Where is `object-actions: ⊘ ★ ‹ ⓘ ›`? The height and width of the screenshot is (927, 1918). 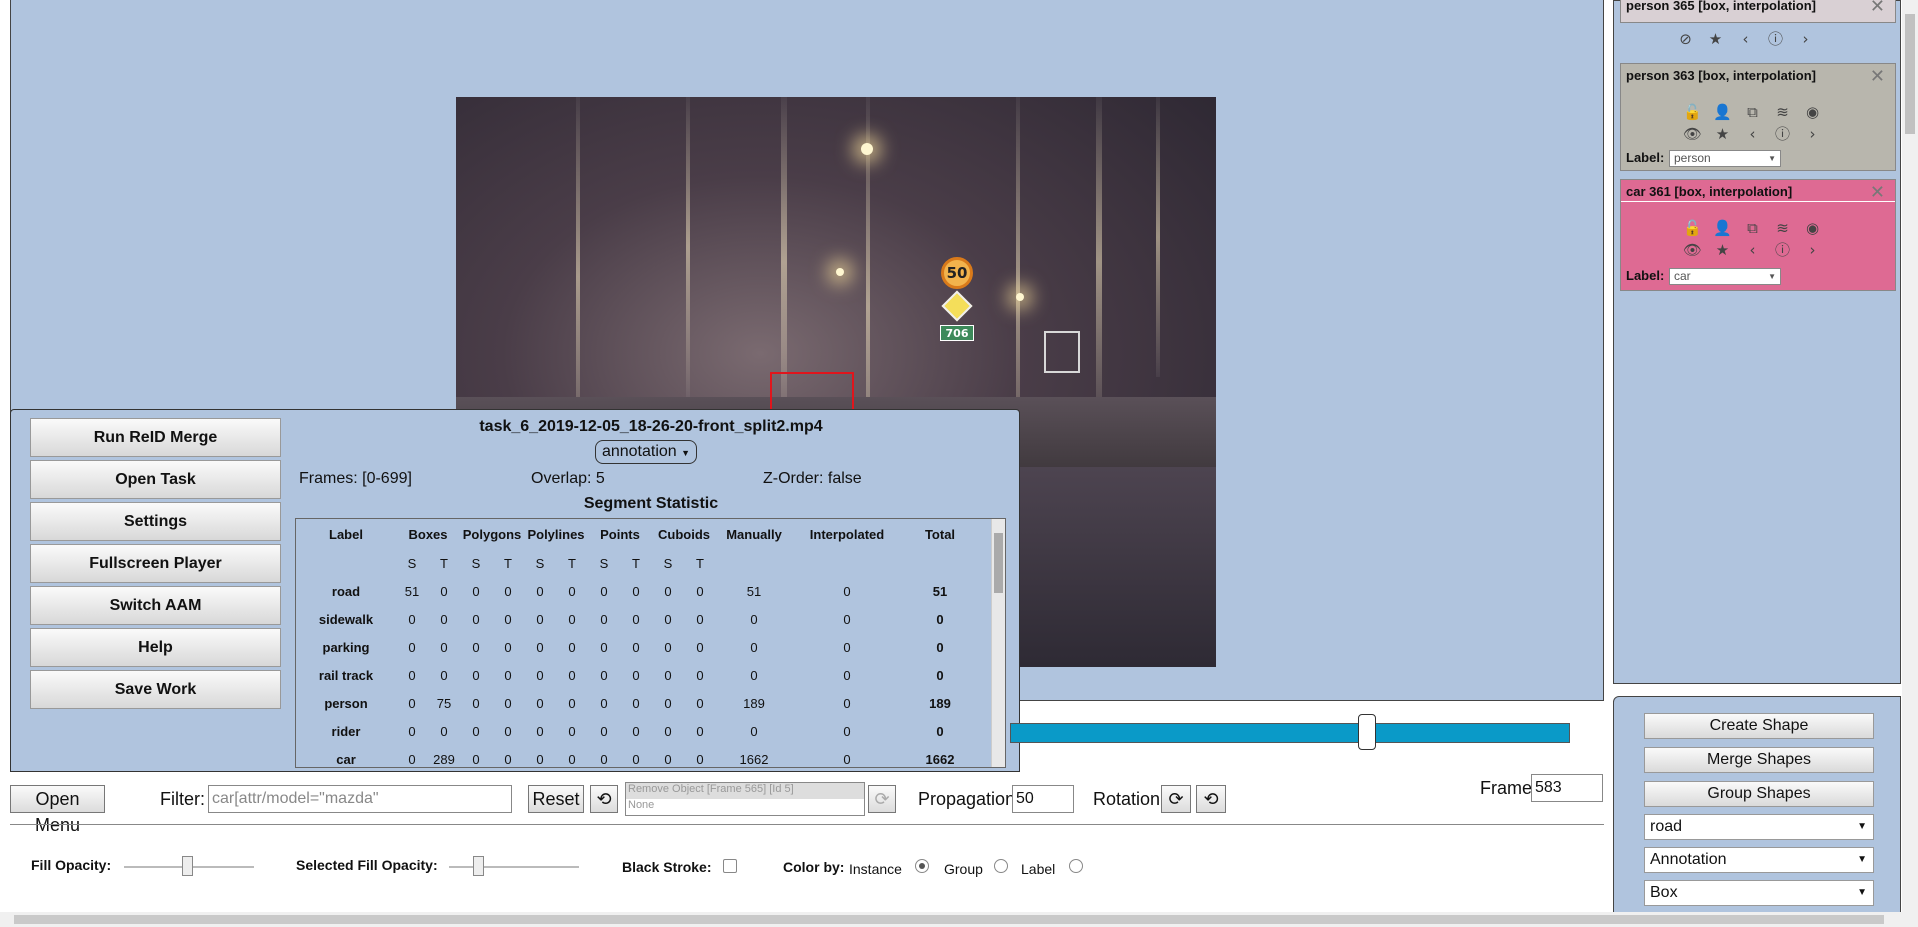
object-actions: ⊘ ★ ‹ ⓘ › is located at coordinates (1745, 39).